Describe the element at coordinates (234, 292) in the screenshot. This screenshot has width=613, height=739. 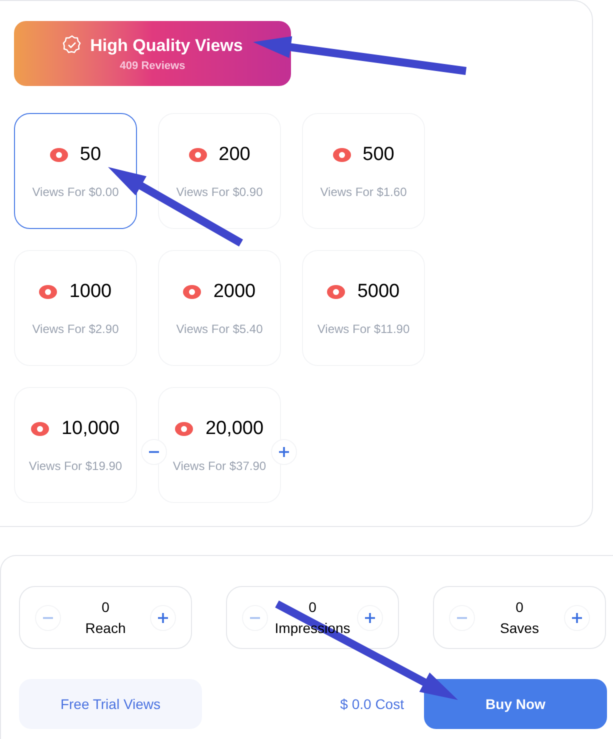
I see `view-amount: 2000` at that location.